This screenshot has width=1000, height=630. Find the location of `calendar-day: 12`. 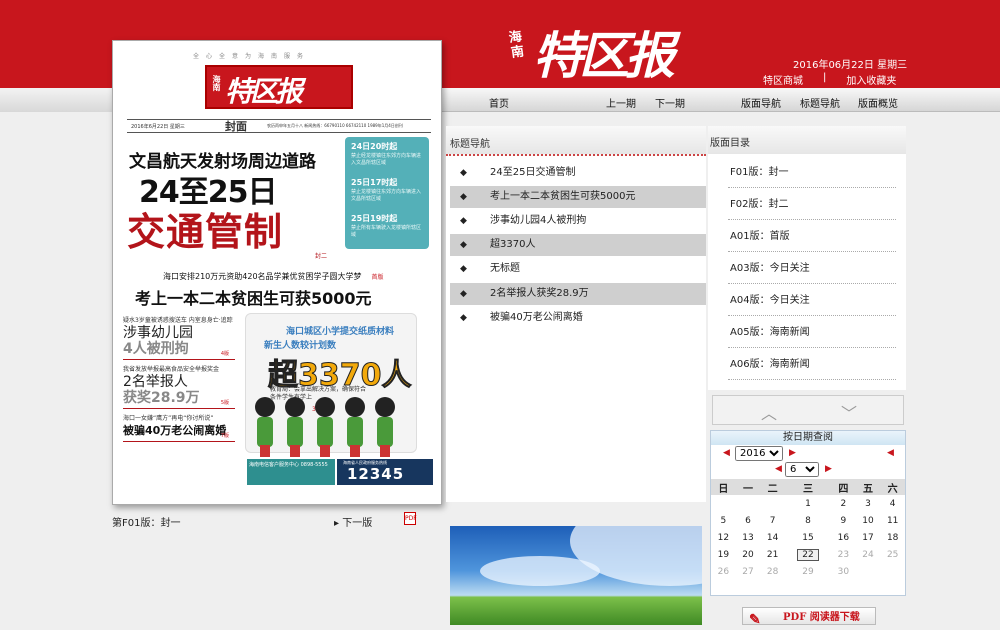

calendar-day: 12 is located at coordinates (723, 537).